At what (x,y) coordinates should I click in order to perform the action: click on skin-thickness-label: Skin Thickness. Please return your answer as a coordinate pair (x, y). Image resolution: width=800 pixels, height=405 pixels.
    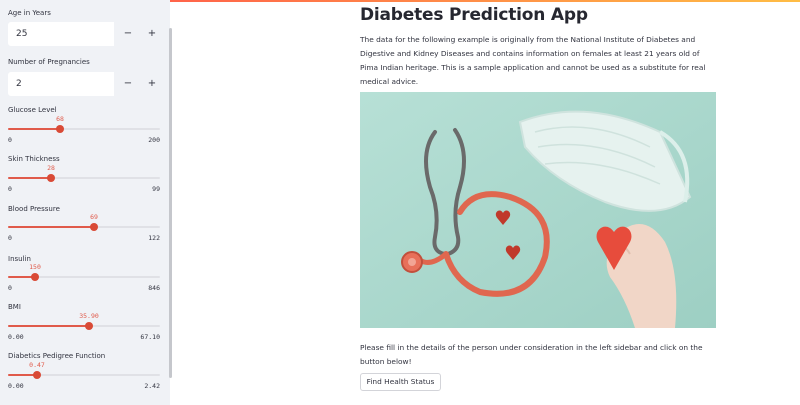
    Looking at the image, I should click on (34, 159).